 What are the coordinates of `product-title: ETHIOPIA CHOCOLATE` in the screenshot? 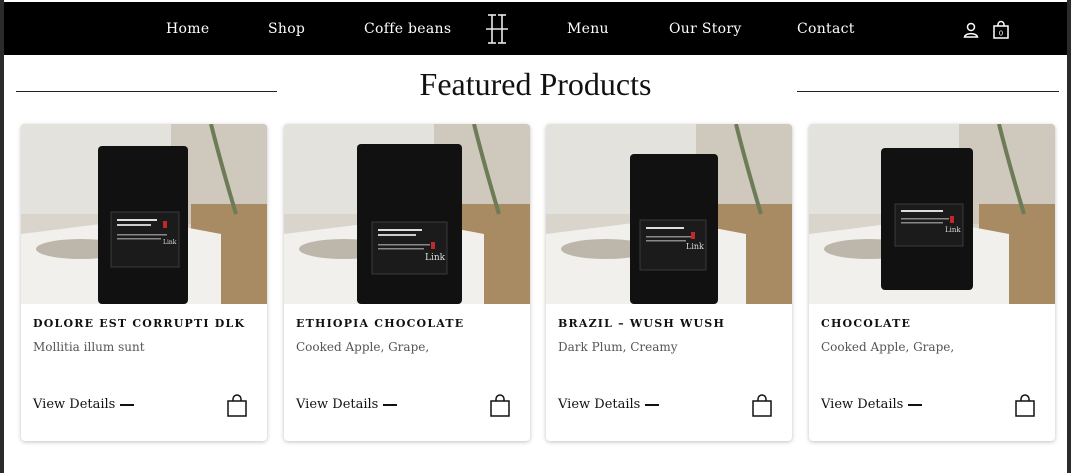 It's located at (408, 323).